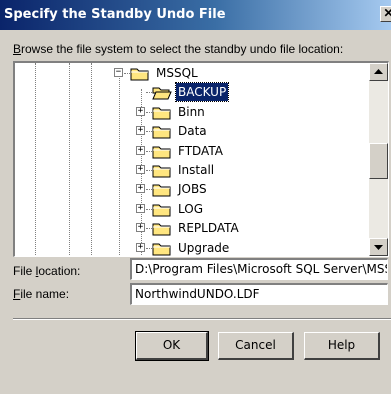  Describe the element at coordinates (256, 346) in the screenshot. I see `cancel-button: Cancel` at that location.